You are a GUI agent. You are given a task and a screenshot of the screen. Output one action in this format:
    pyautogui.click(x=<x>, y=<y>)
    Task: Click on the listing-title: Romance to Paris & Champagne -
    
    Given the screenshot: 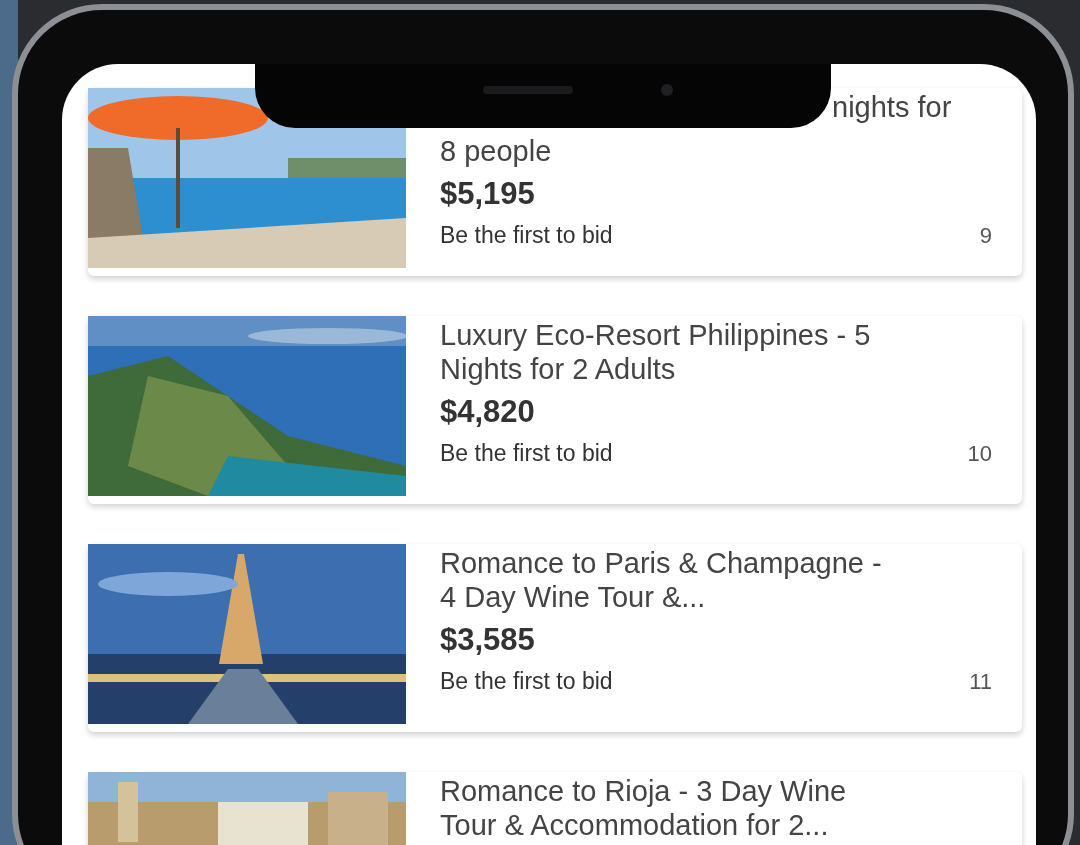 What is the action you would take?
    pyautogui.click(x=661, y=563)
    